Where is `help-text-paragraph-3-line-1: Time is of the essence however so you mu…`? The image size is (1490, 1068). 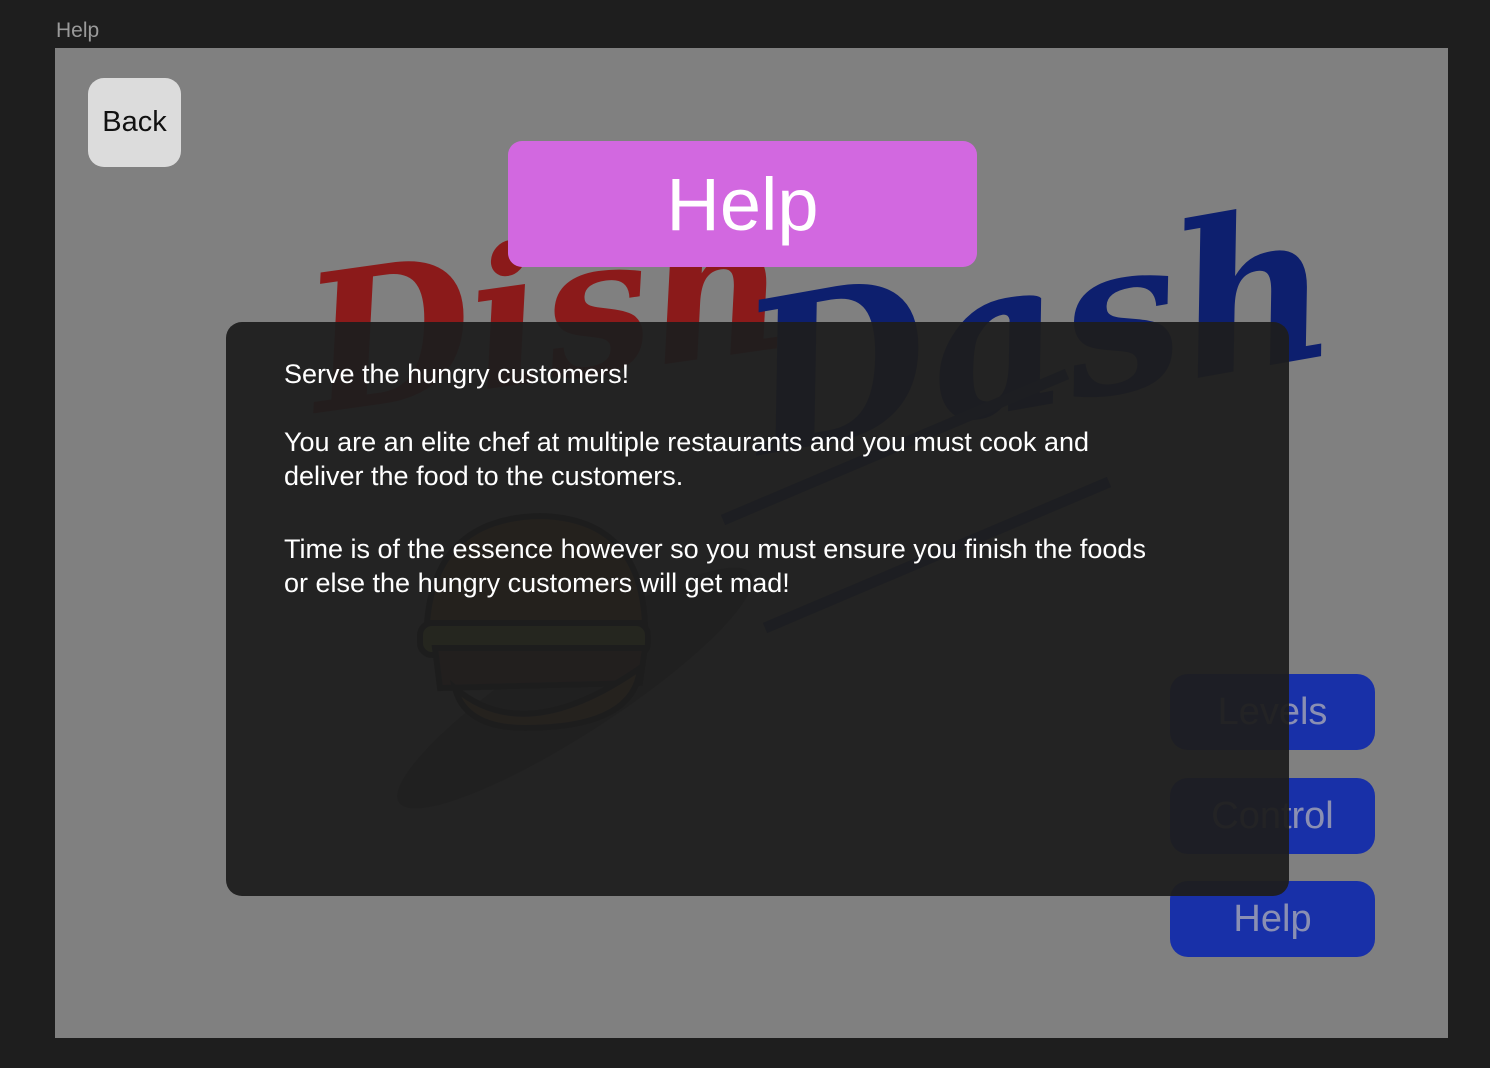
help-text-paragraph-3-line-1: Time is of the essence however so you mu… is located at coordinates (715, 549).